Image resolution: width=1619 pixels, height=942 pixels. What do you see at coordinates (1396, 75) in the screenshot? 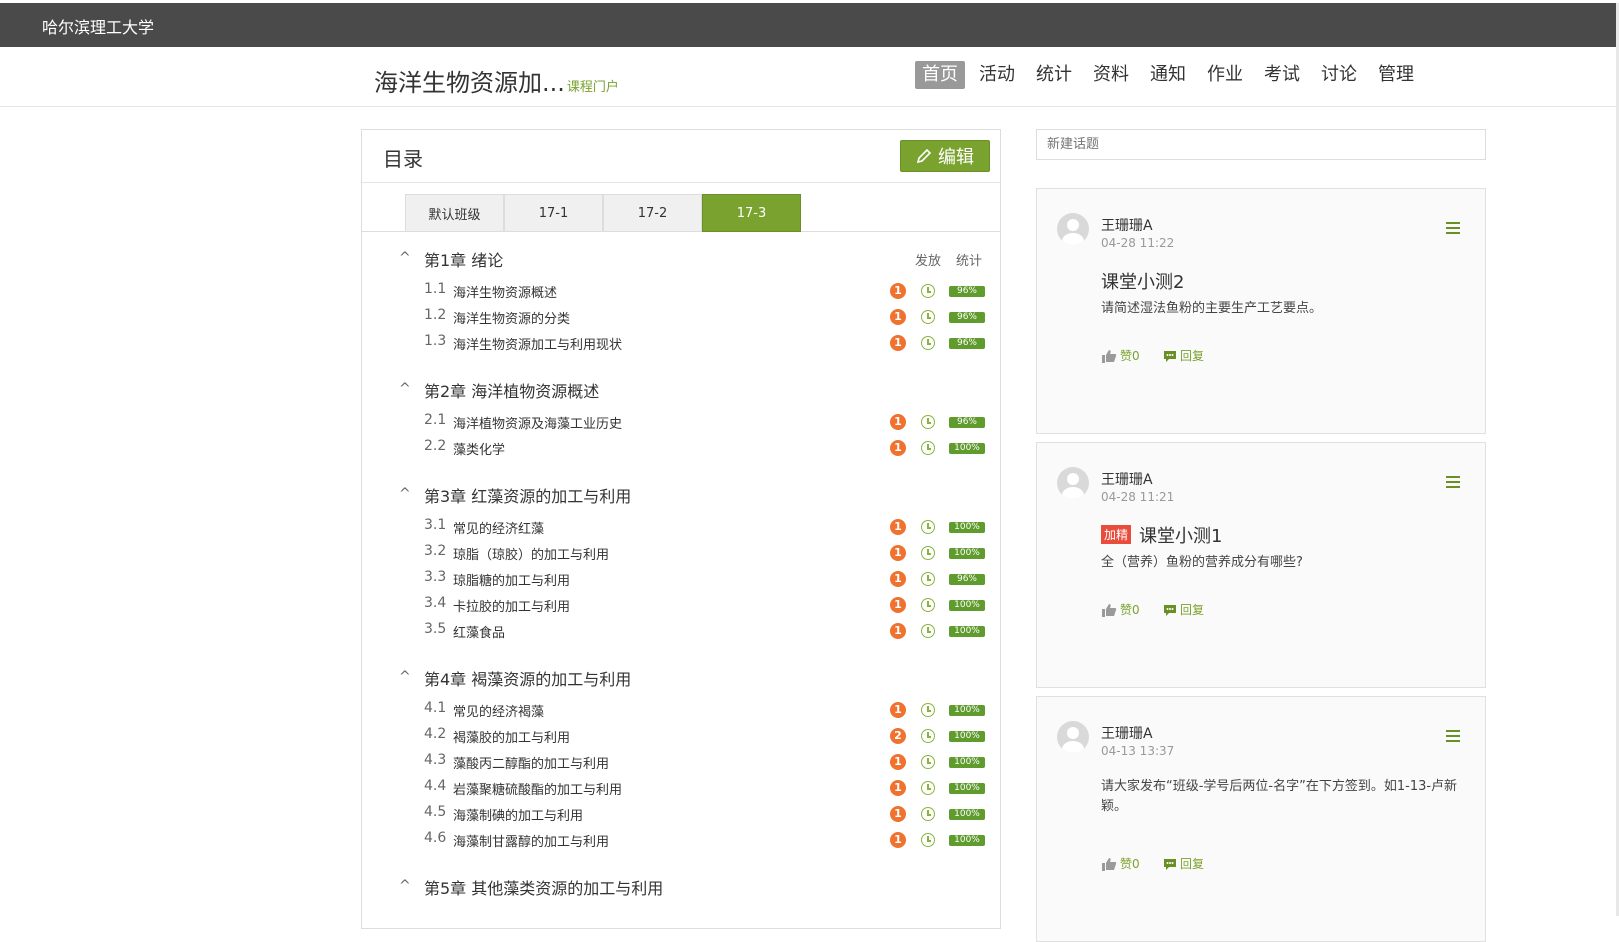
I see `nav-item-8: 管理` at bounding box center [1396, 75].